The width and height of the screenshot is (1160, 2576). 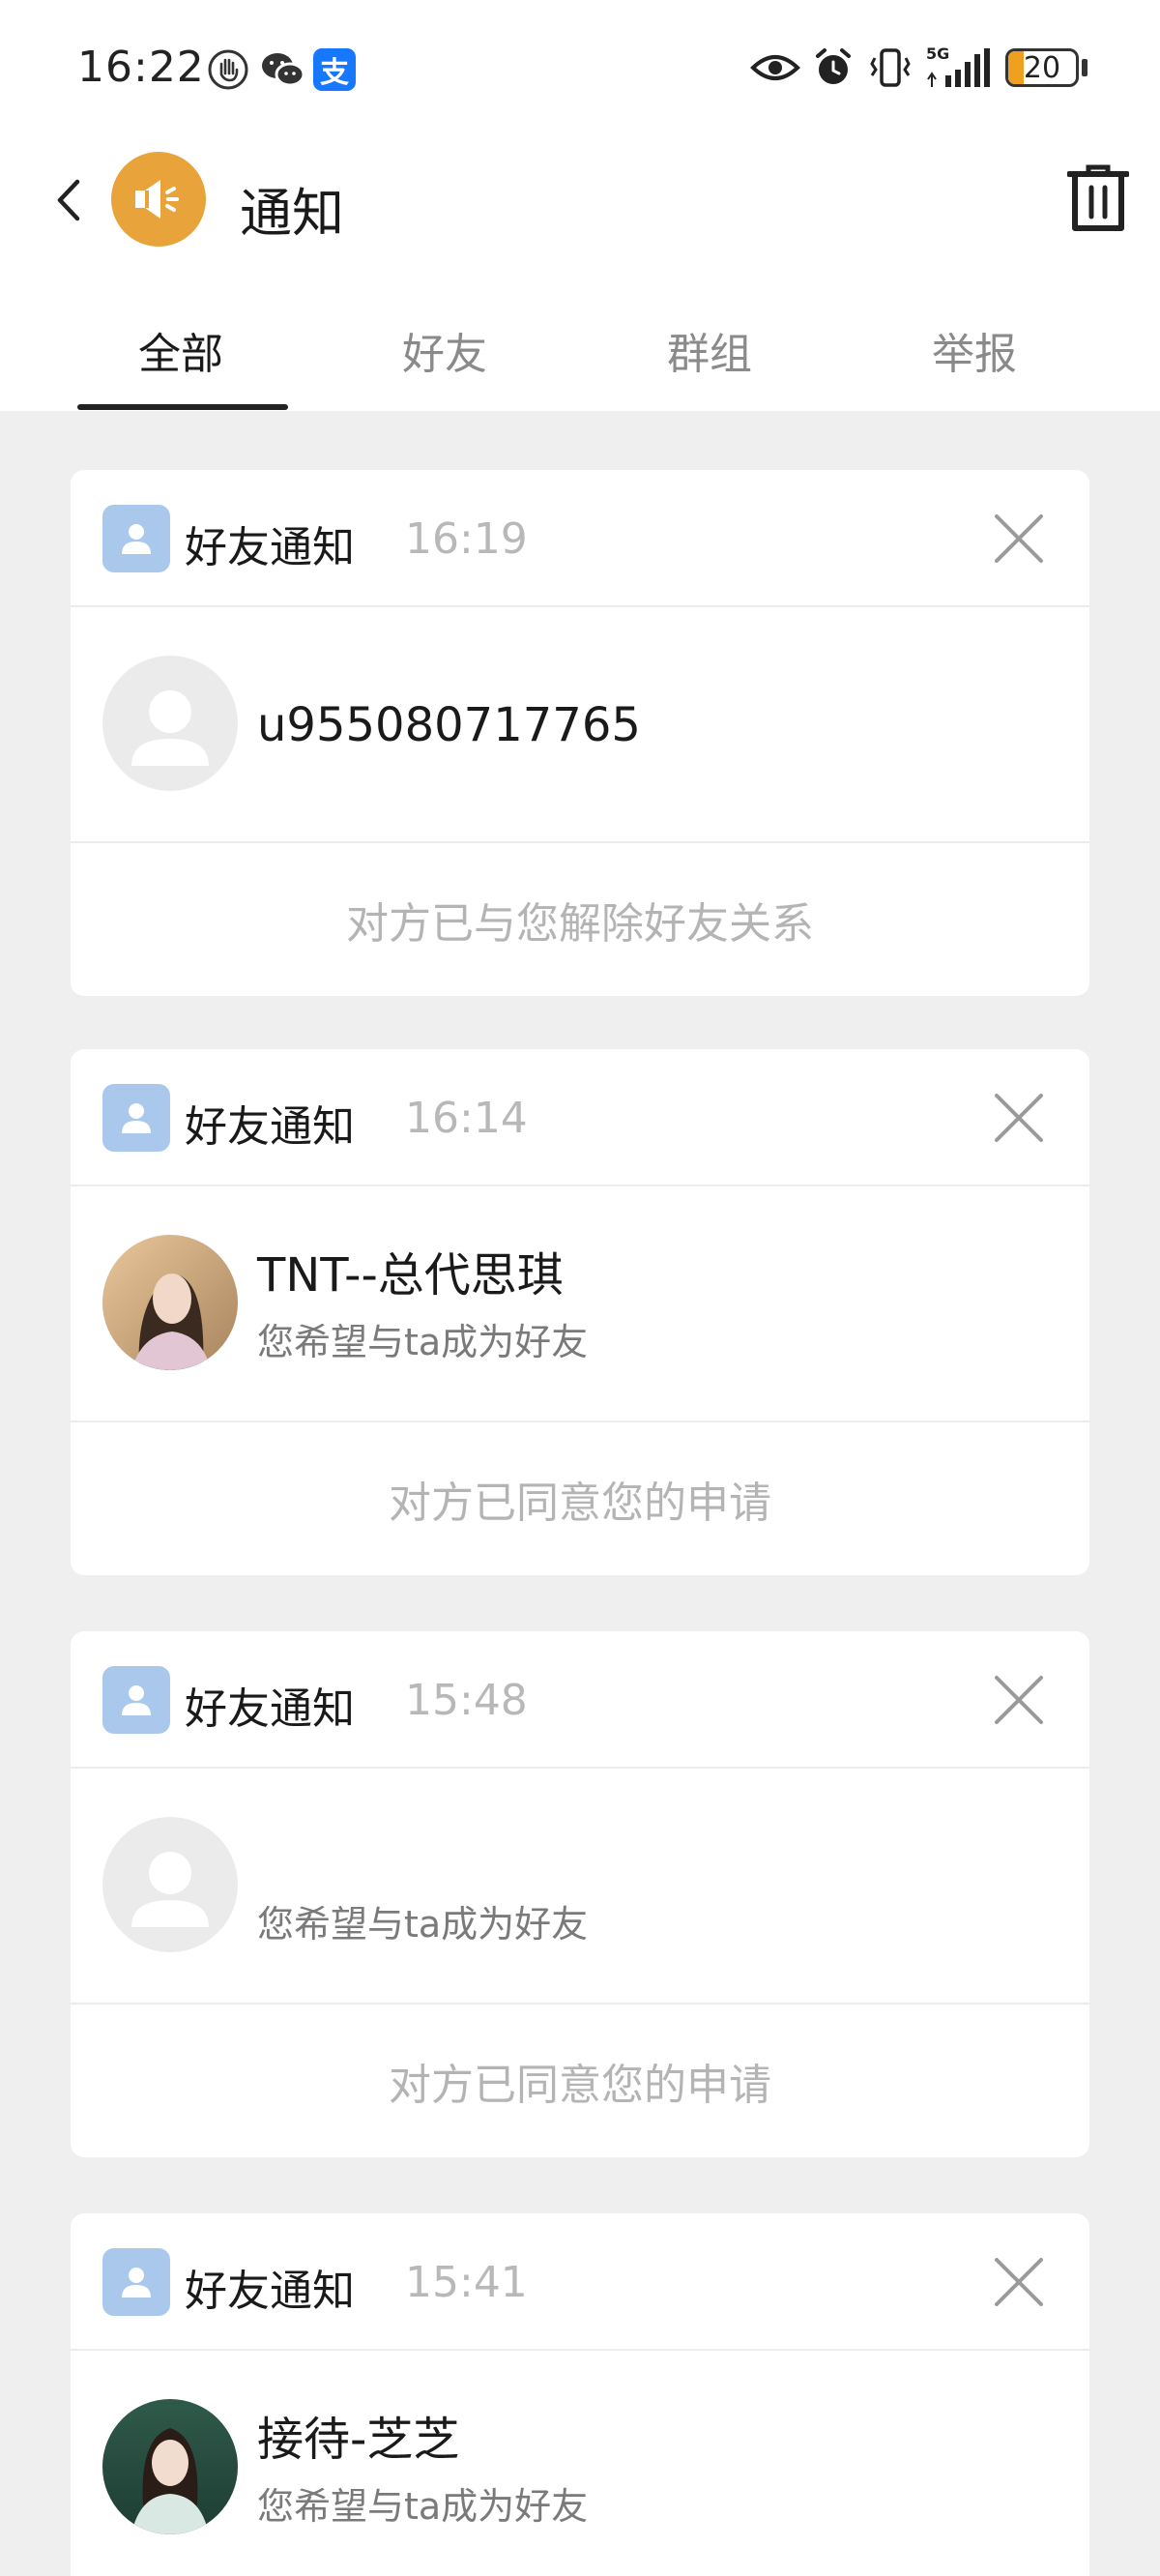 What do you see at coordinates (1085, 67) in the screenshot?
I see `battery-tip` at bounding box center [1085, 67].